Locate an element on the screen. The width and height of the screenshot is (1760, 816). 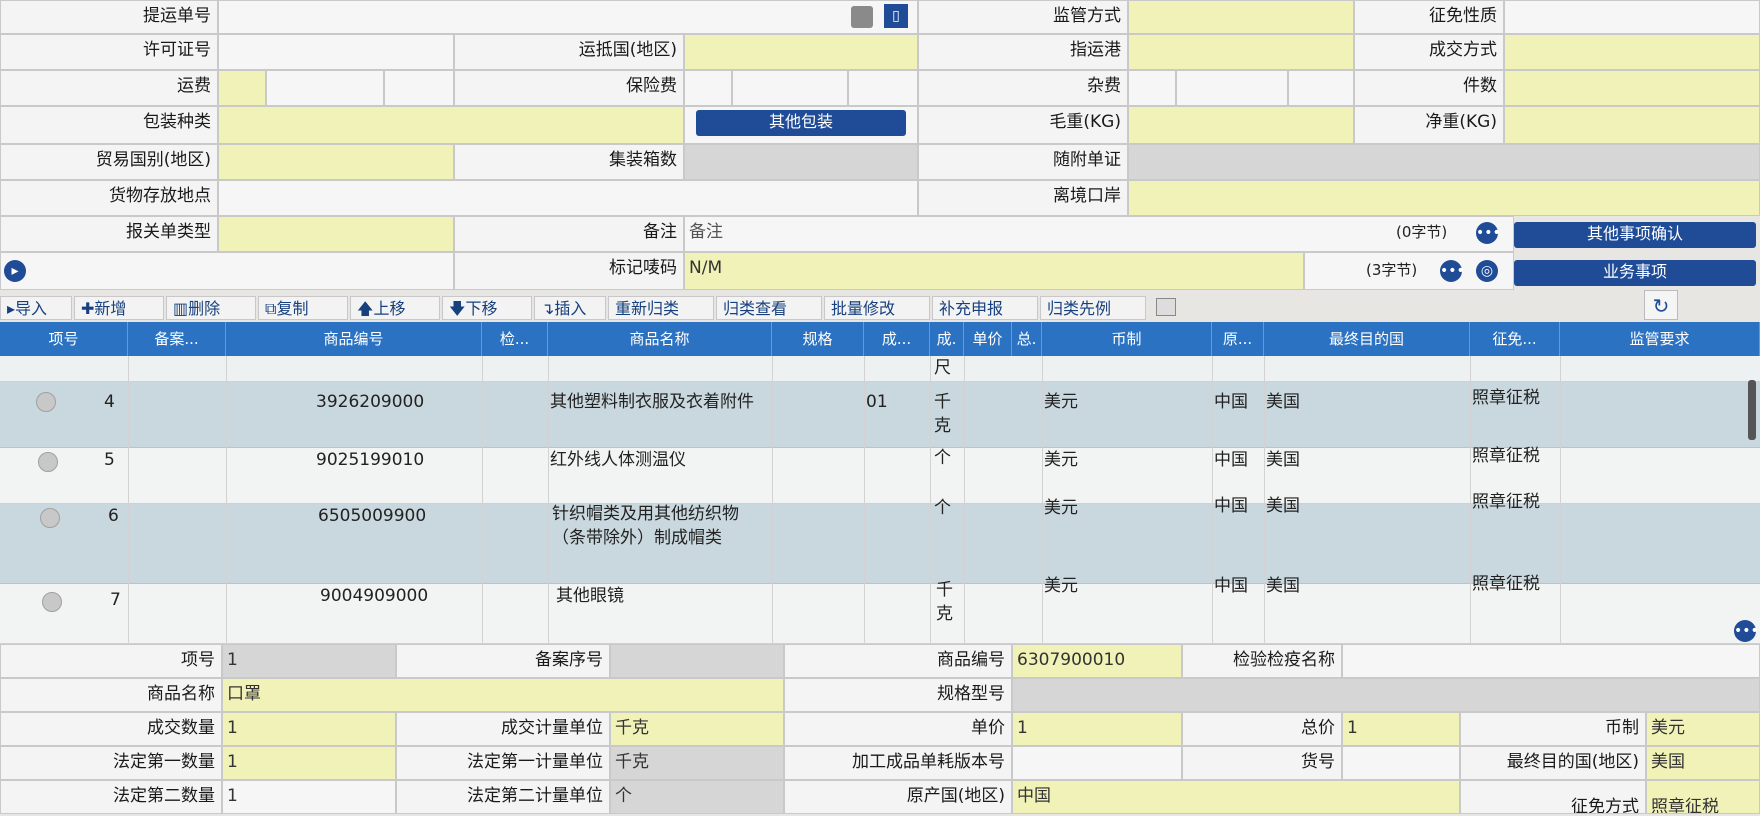
goods-no-field is located at coordinates (1401, 763).